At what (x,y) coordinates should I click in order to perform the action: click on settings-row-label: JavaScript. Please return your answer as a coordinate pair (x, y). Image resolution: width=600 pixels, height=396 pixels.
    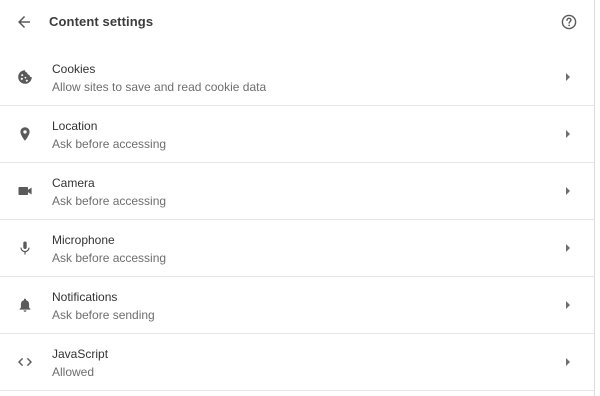
    Looking at the image, I should click on (80, 354).